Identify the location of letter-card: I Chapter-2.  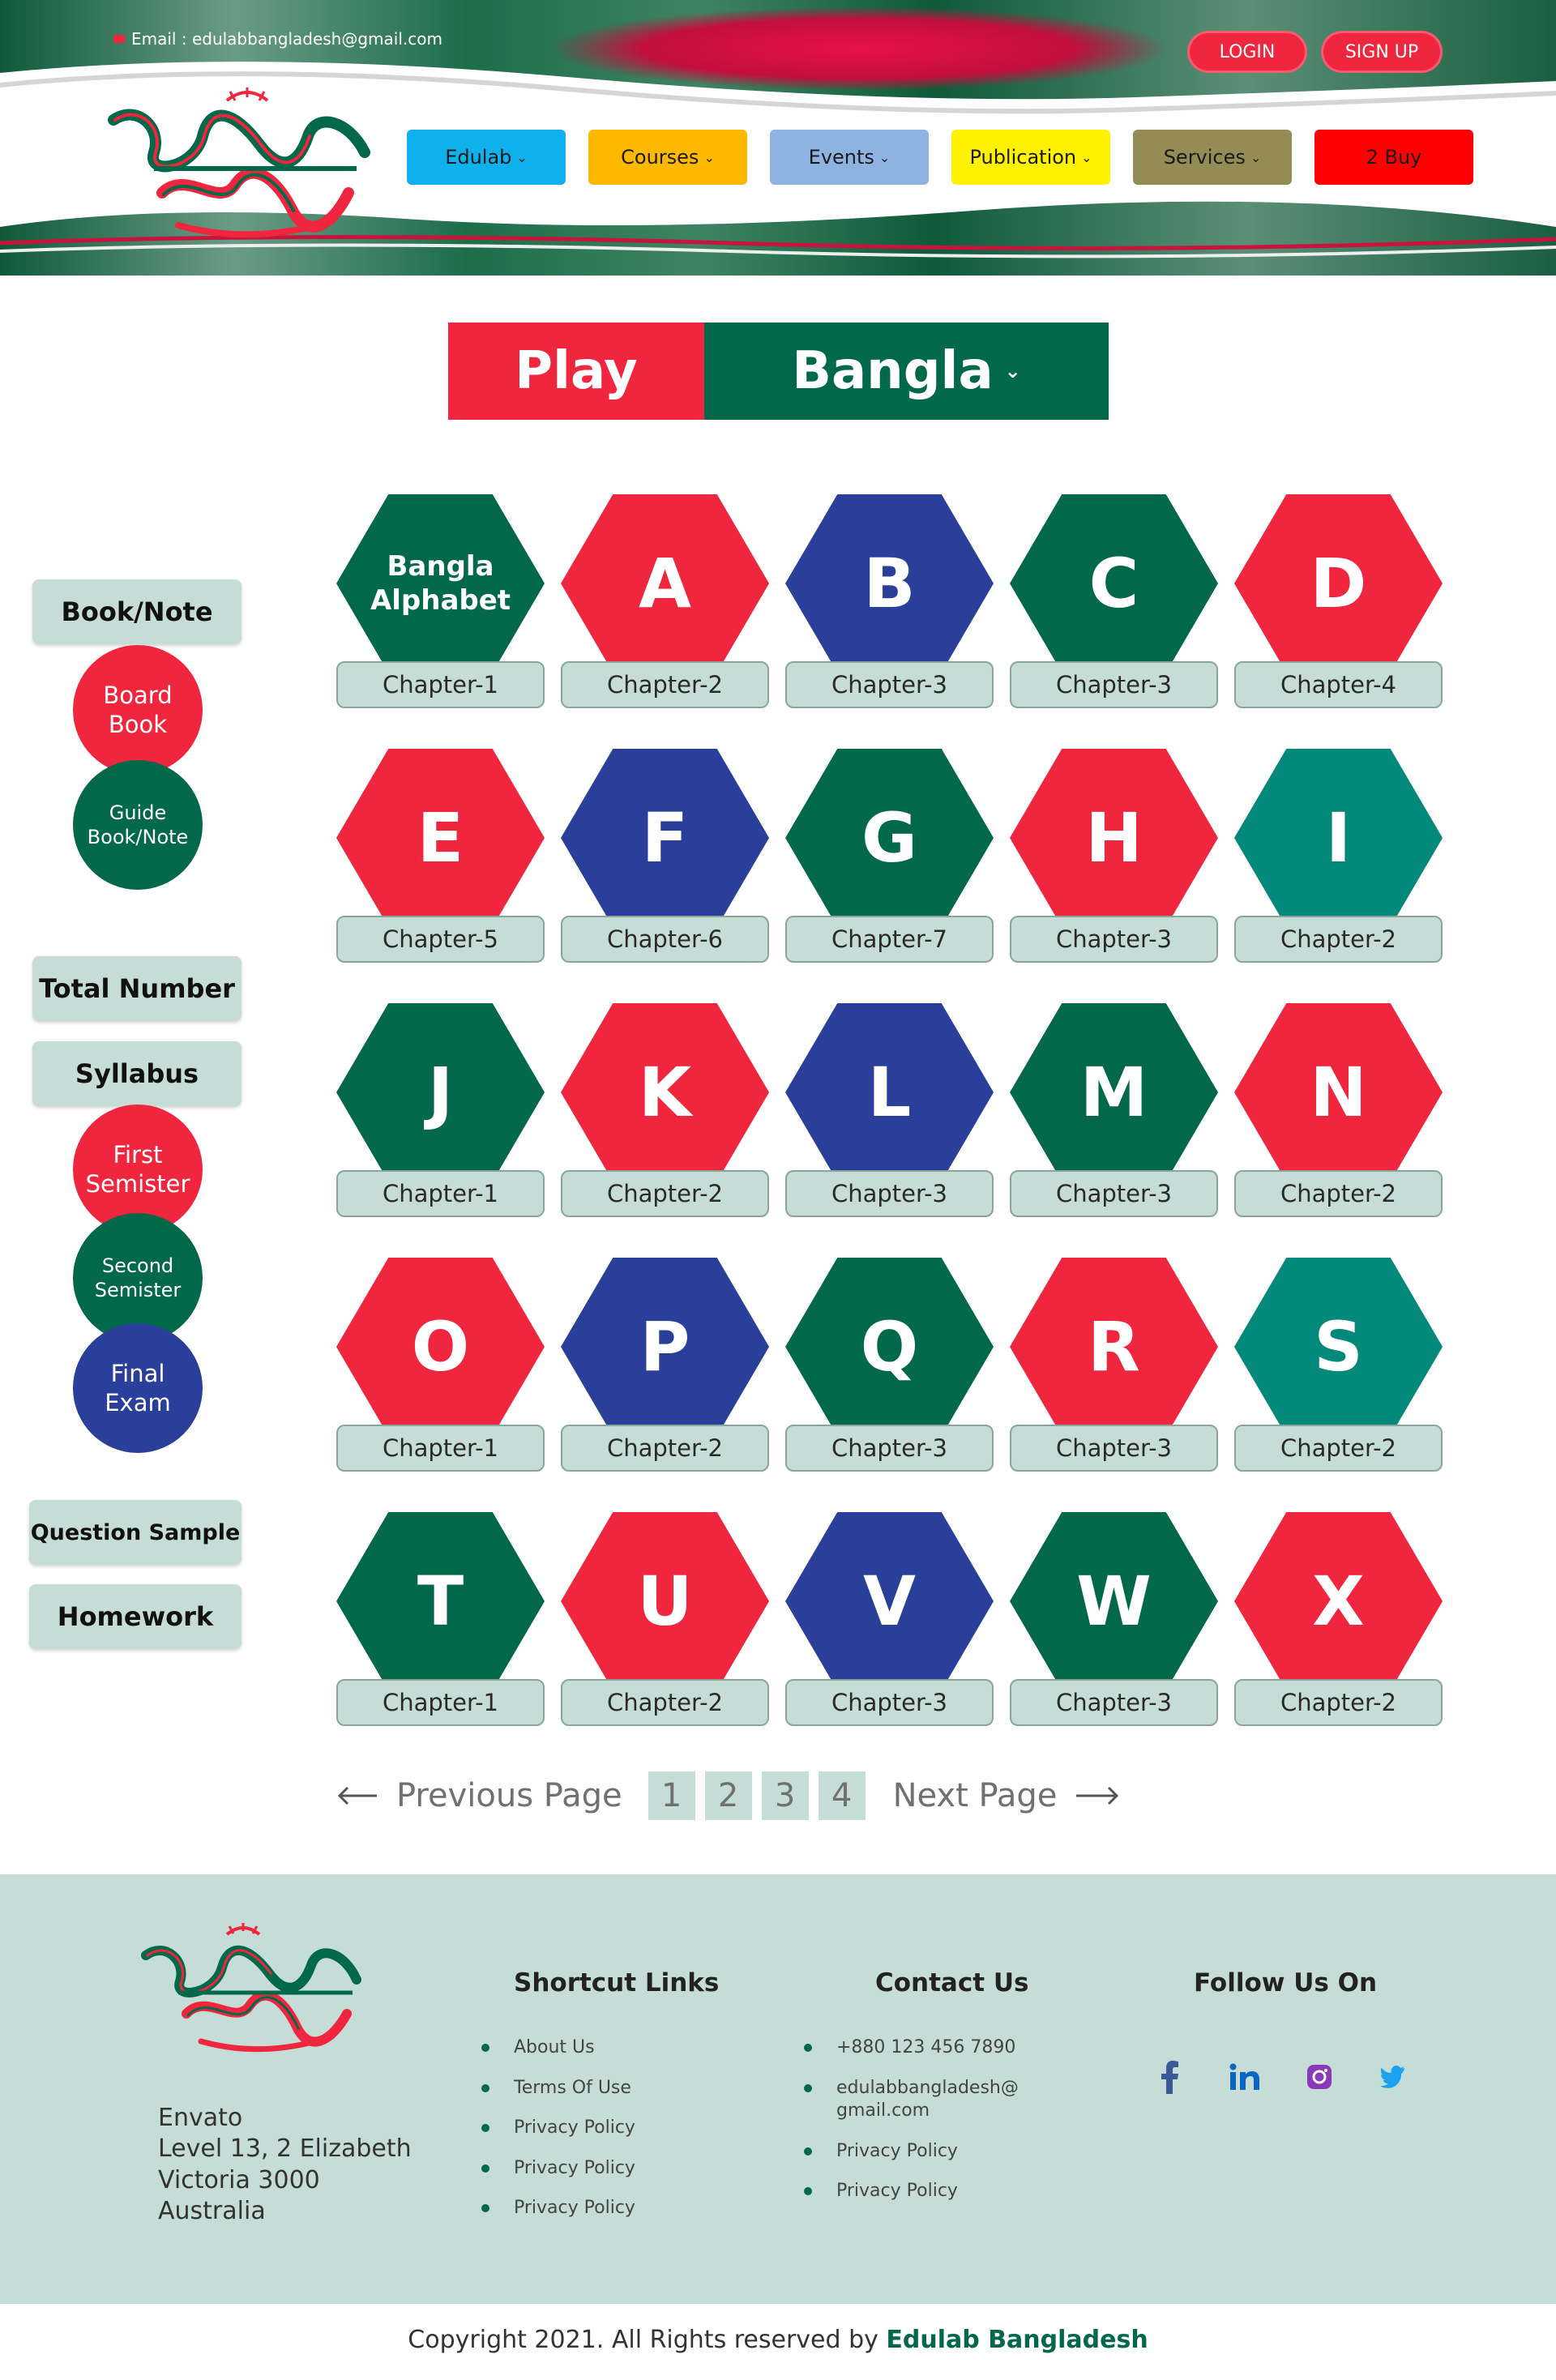
(1338, 856).